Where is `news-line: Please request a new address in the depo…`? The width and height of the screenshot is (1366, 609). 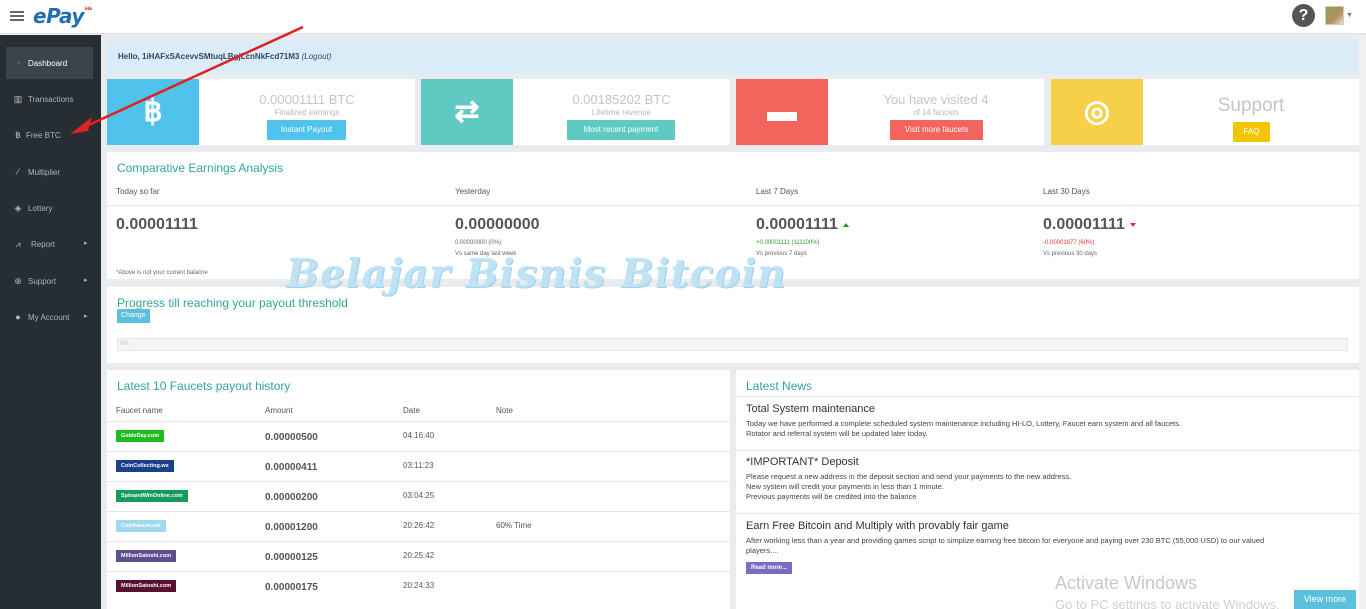 news-line: Please request a new address in the depo… is located at coordinates (909, 476).